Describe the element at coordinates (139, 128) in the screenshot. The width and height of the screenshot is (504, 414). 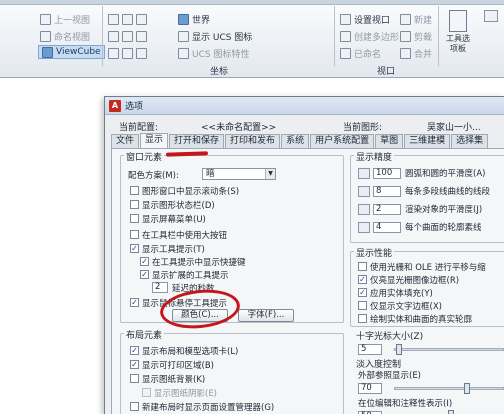
I see `current-profile-label: 当前配置:` at that location.